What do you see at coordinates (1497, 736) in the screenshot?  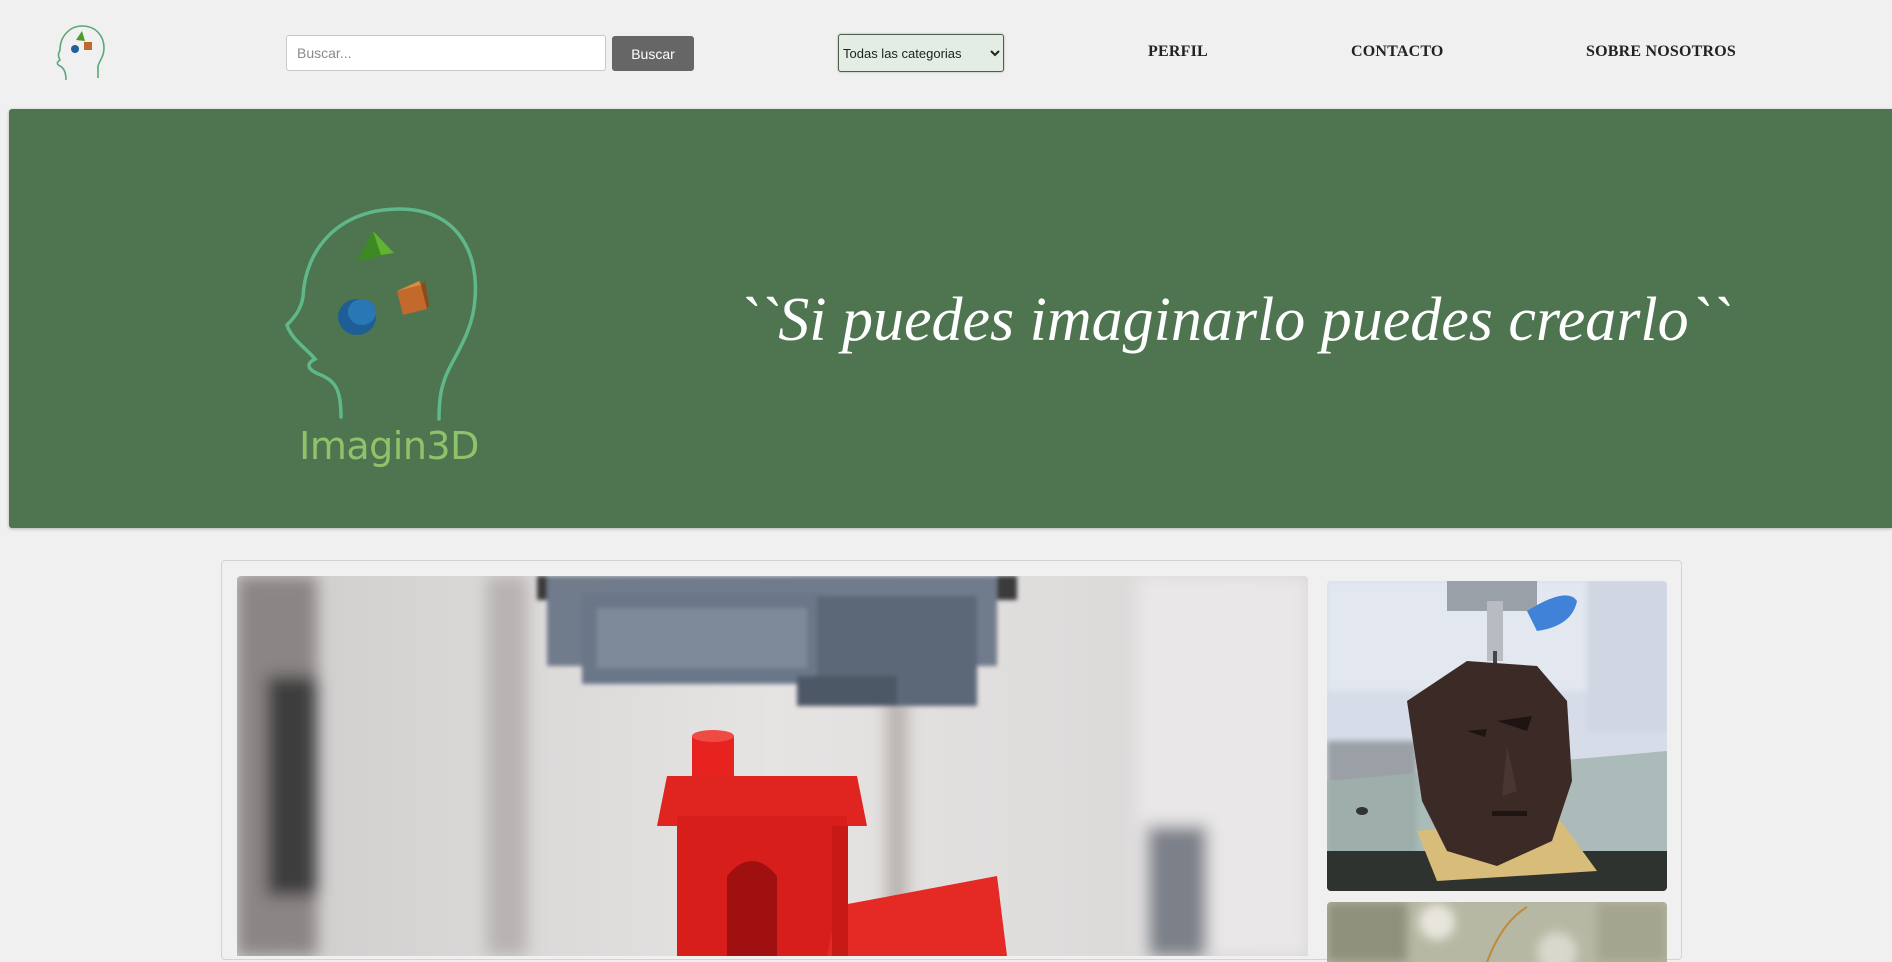 I see `3d-printed-chocolate-head-photo` at bounding box center [1497, 736].